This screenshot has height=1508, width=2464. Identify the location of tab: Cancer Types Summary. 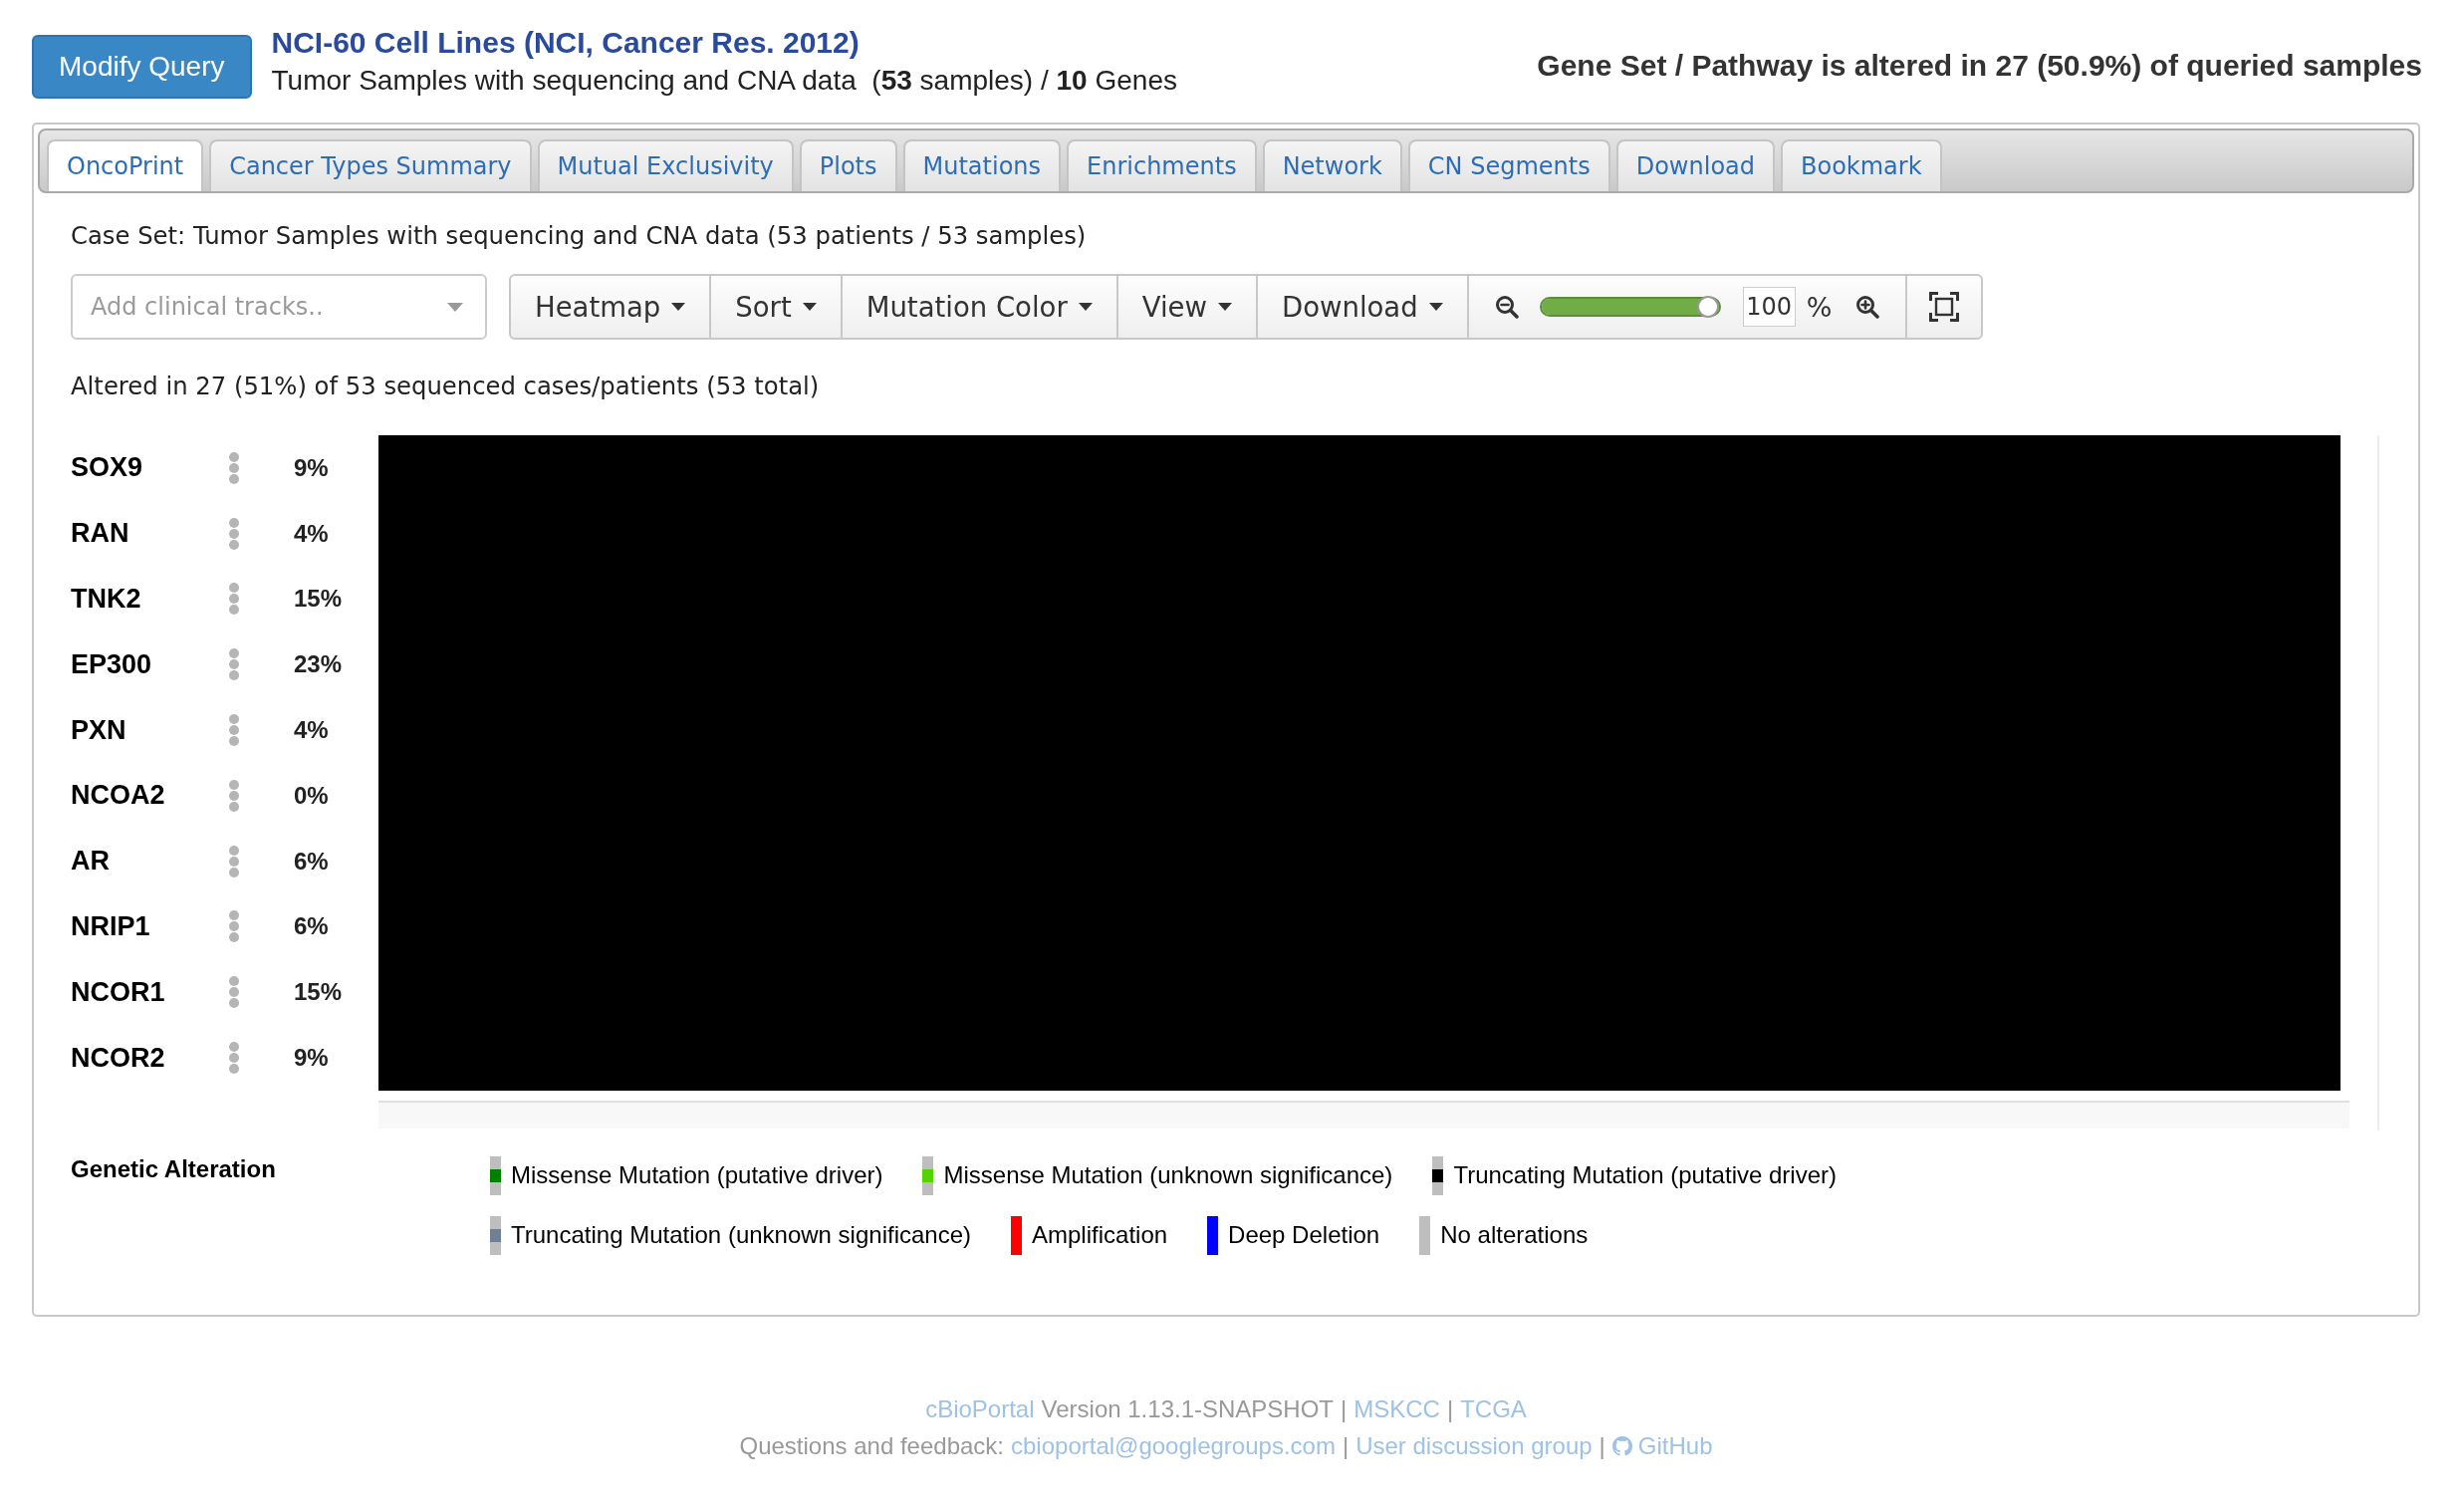
(370, 165).